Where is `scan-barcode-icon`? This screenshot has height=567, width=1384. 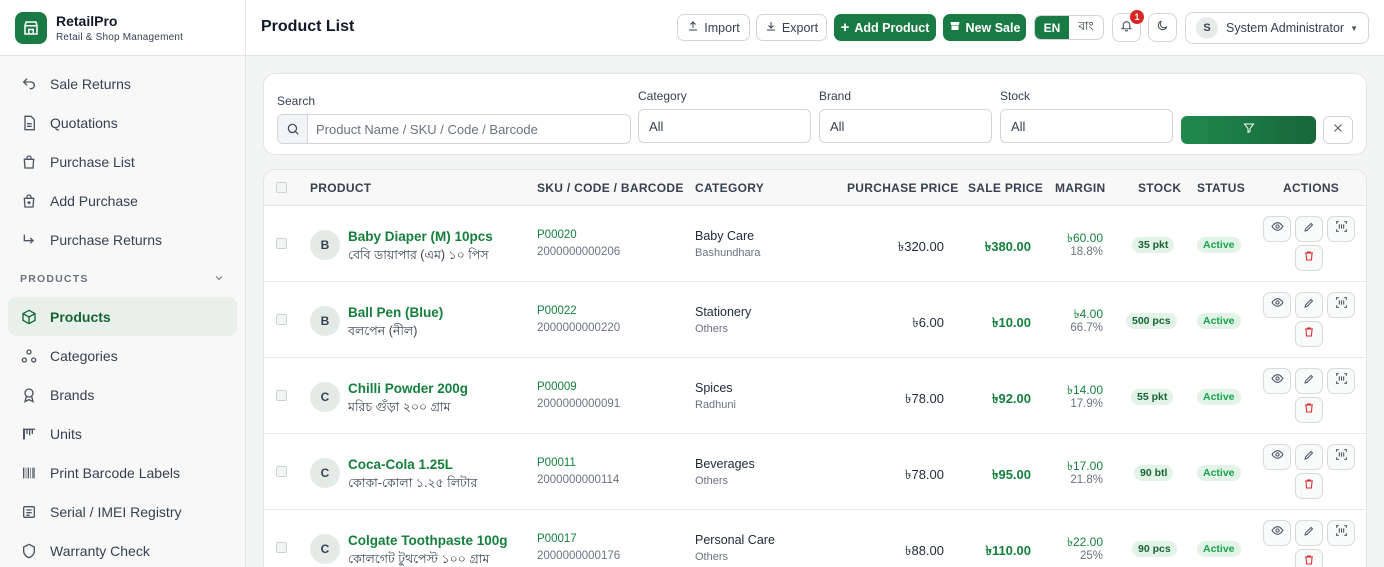
scan-barcode-icon is located at coordinates (1341, 305).